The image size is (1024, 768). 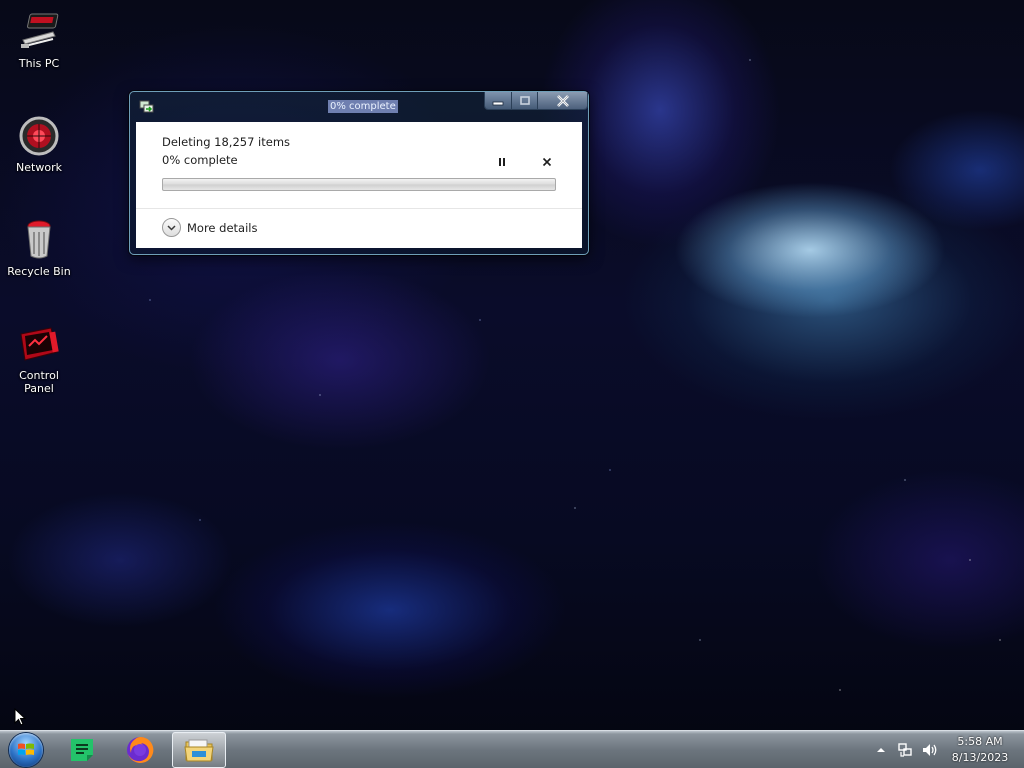 I want to click on desktop-icon-control-panel: Control Panel, so click(x=39, y=358).